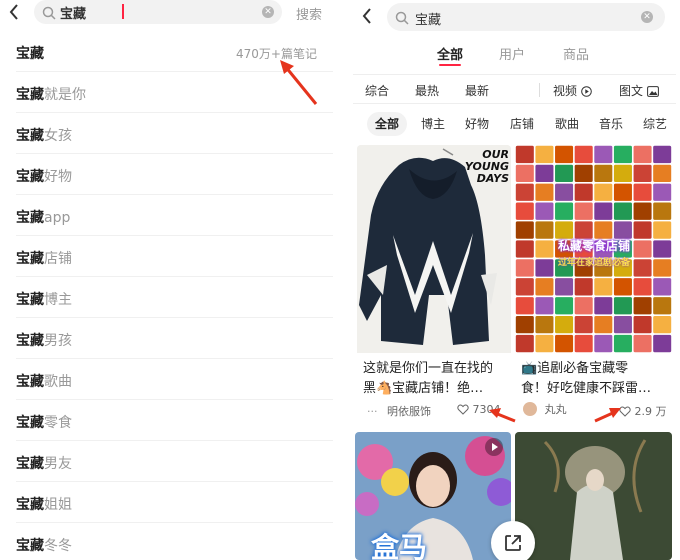  What do you see at coordinates (450, 53) in the screenshot?
I see `tab-all: 全部` at bounding box center [450, 53].